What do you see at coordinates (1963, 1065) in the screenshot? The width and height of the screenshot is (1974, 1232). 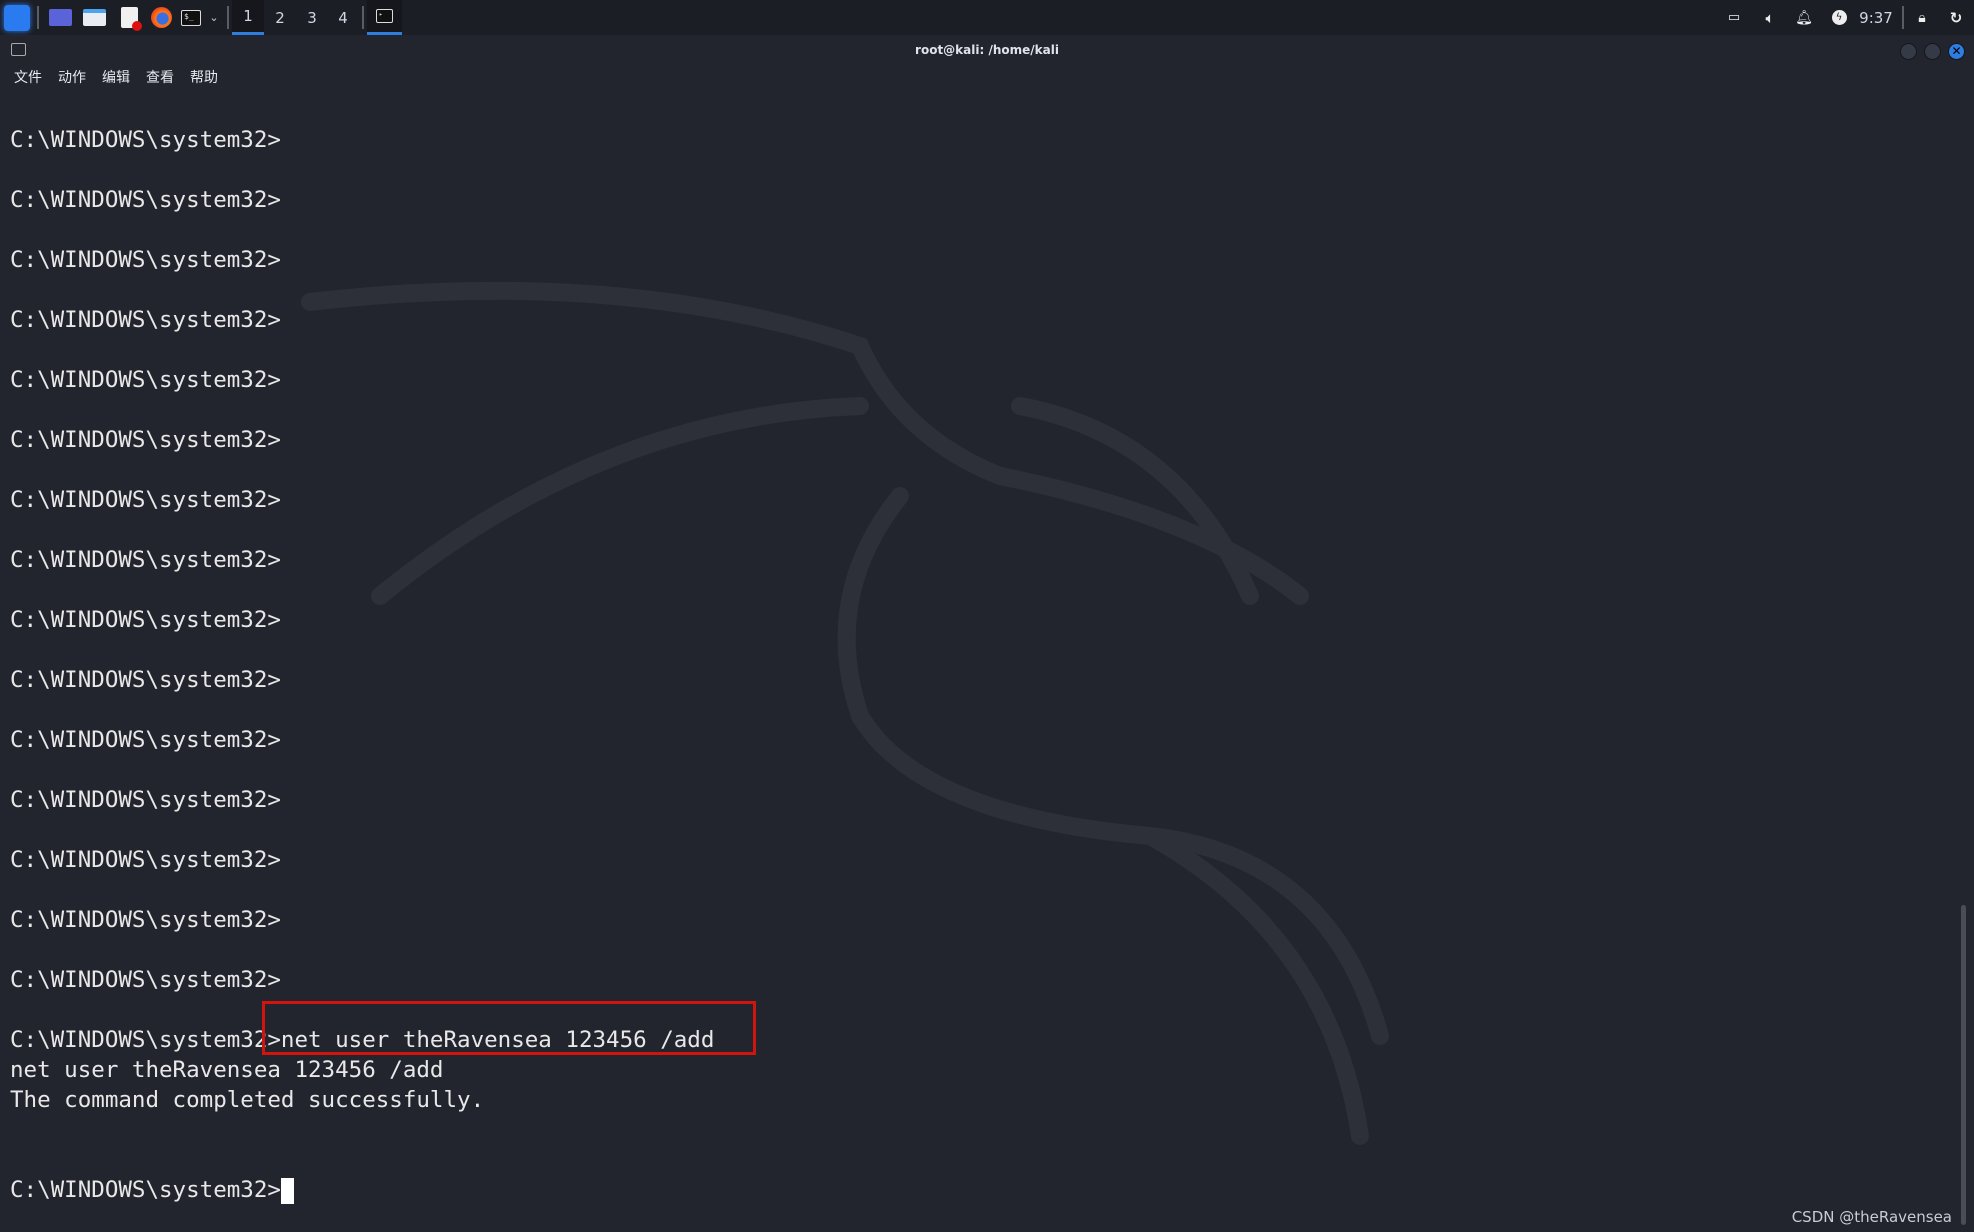 I see `scrollbar` at bounding box center [1963, 1065].